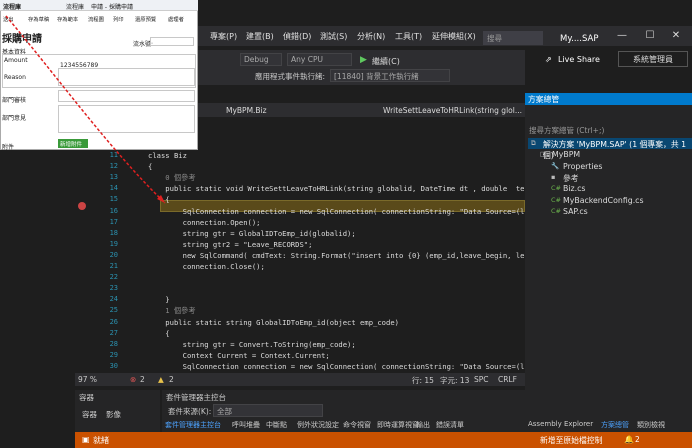 The height and width of the screenshot is (448, 692). I want to click on close-icon: ✕, so click(676, 37).